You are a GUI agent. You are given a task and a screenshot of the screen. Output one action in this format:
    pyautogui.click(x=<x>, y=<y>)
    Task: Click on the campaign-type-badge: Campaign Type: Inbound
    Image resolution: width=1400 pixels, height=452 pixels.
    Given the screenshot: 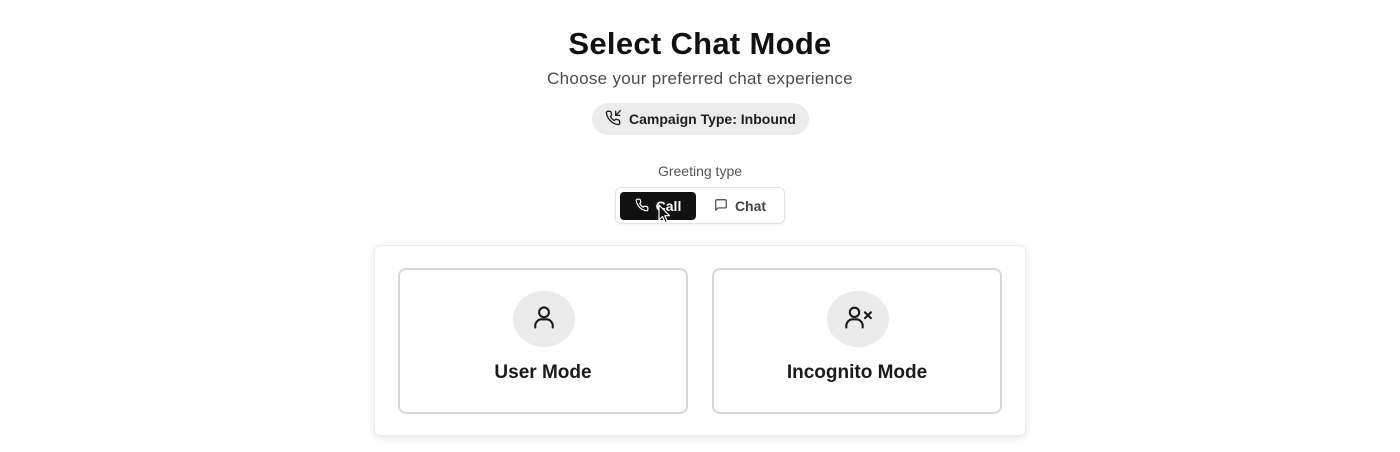 What is the action you would take?
    pyautogui.click(x=700, y=119)
    